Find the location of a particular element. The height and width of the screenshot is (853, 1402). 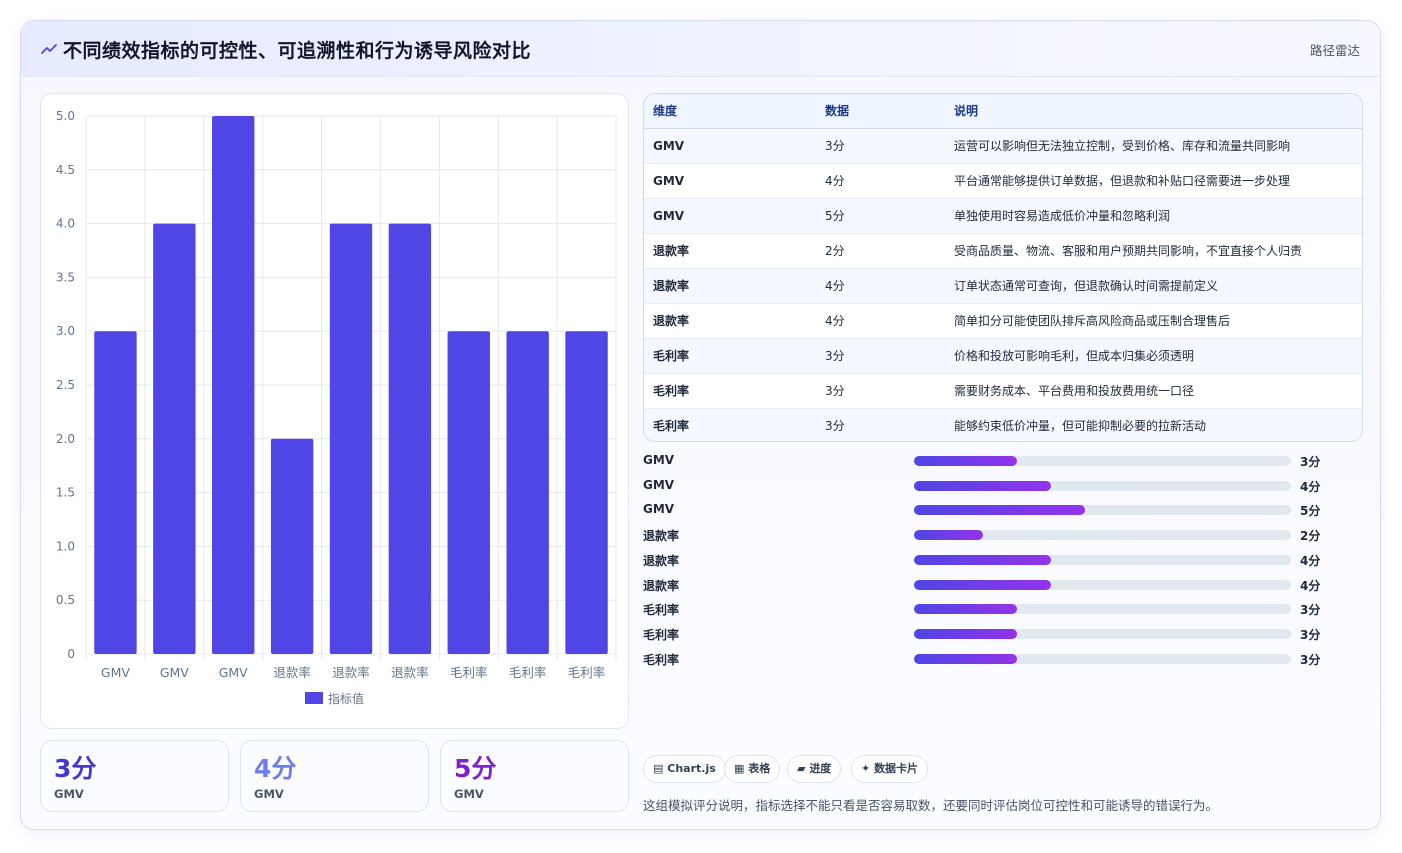

column-header-note: 说明 is located at coordinates (1153, 111).